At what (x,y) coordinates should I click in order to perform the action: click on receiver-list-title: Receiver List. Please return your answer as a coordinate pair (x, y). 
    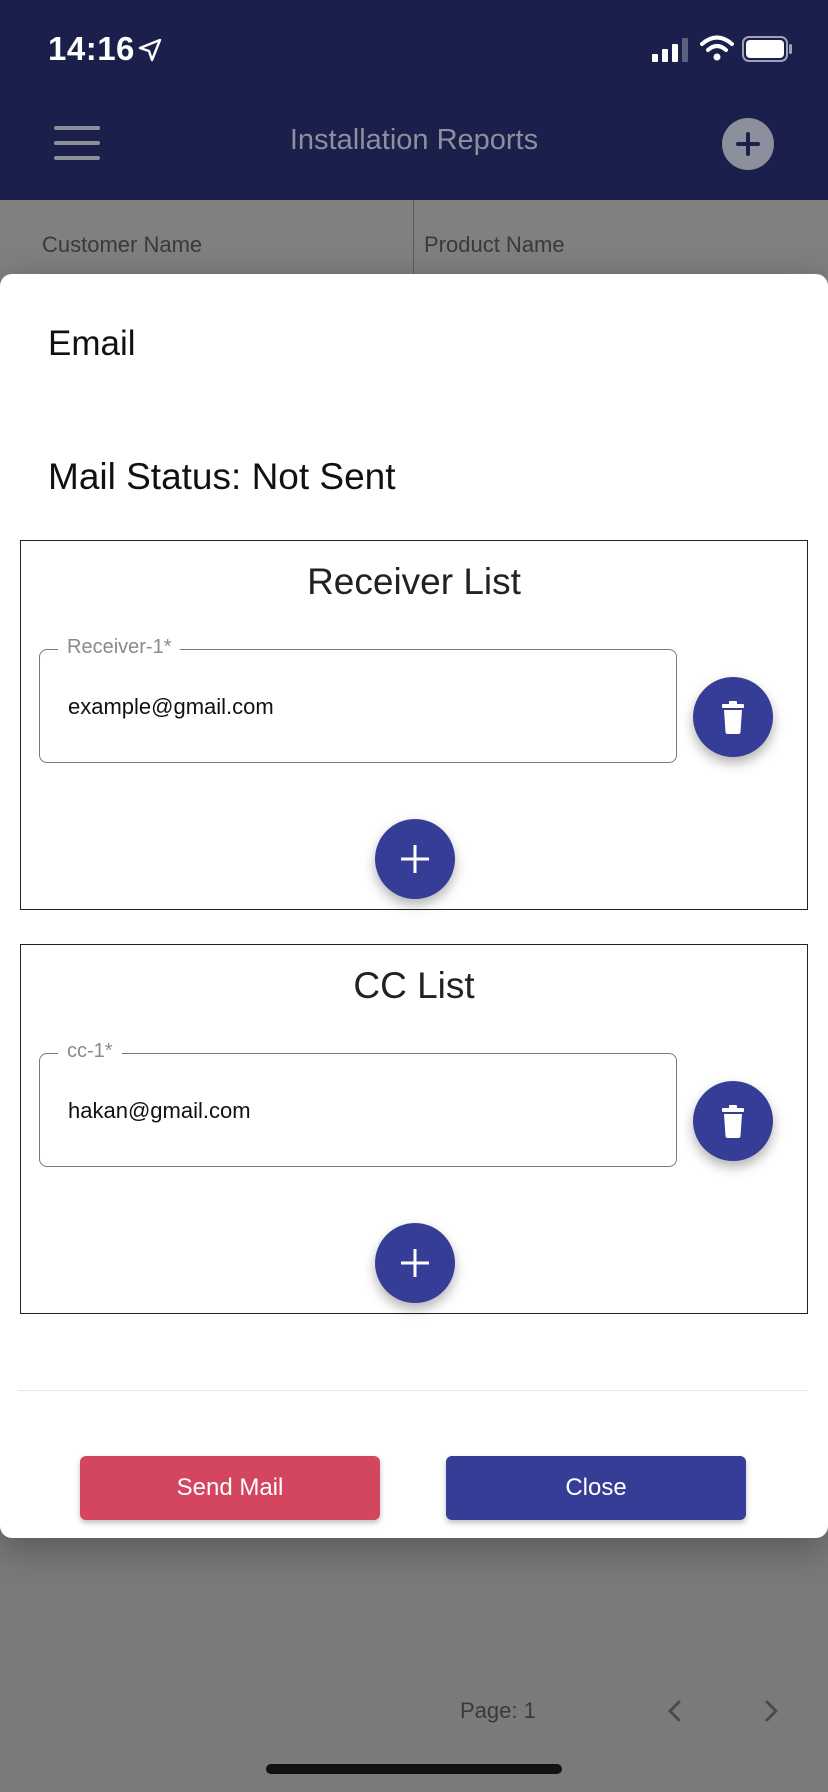
    Looking at the image, I should click on (414, 581).